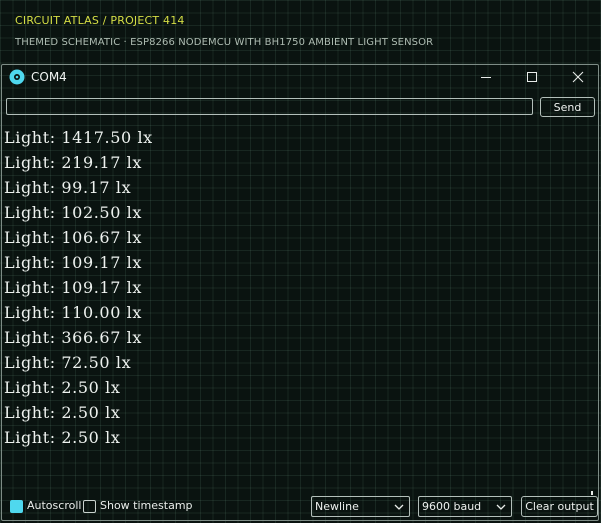 This screenshot has height=523, width=601. I want to click on baud-select: 9600 baud, so click(465, 506).